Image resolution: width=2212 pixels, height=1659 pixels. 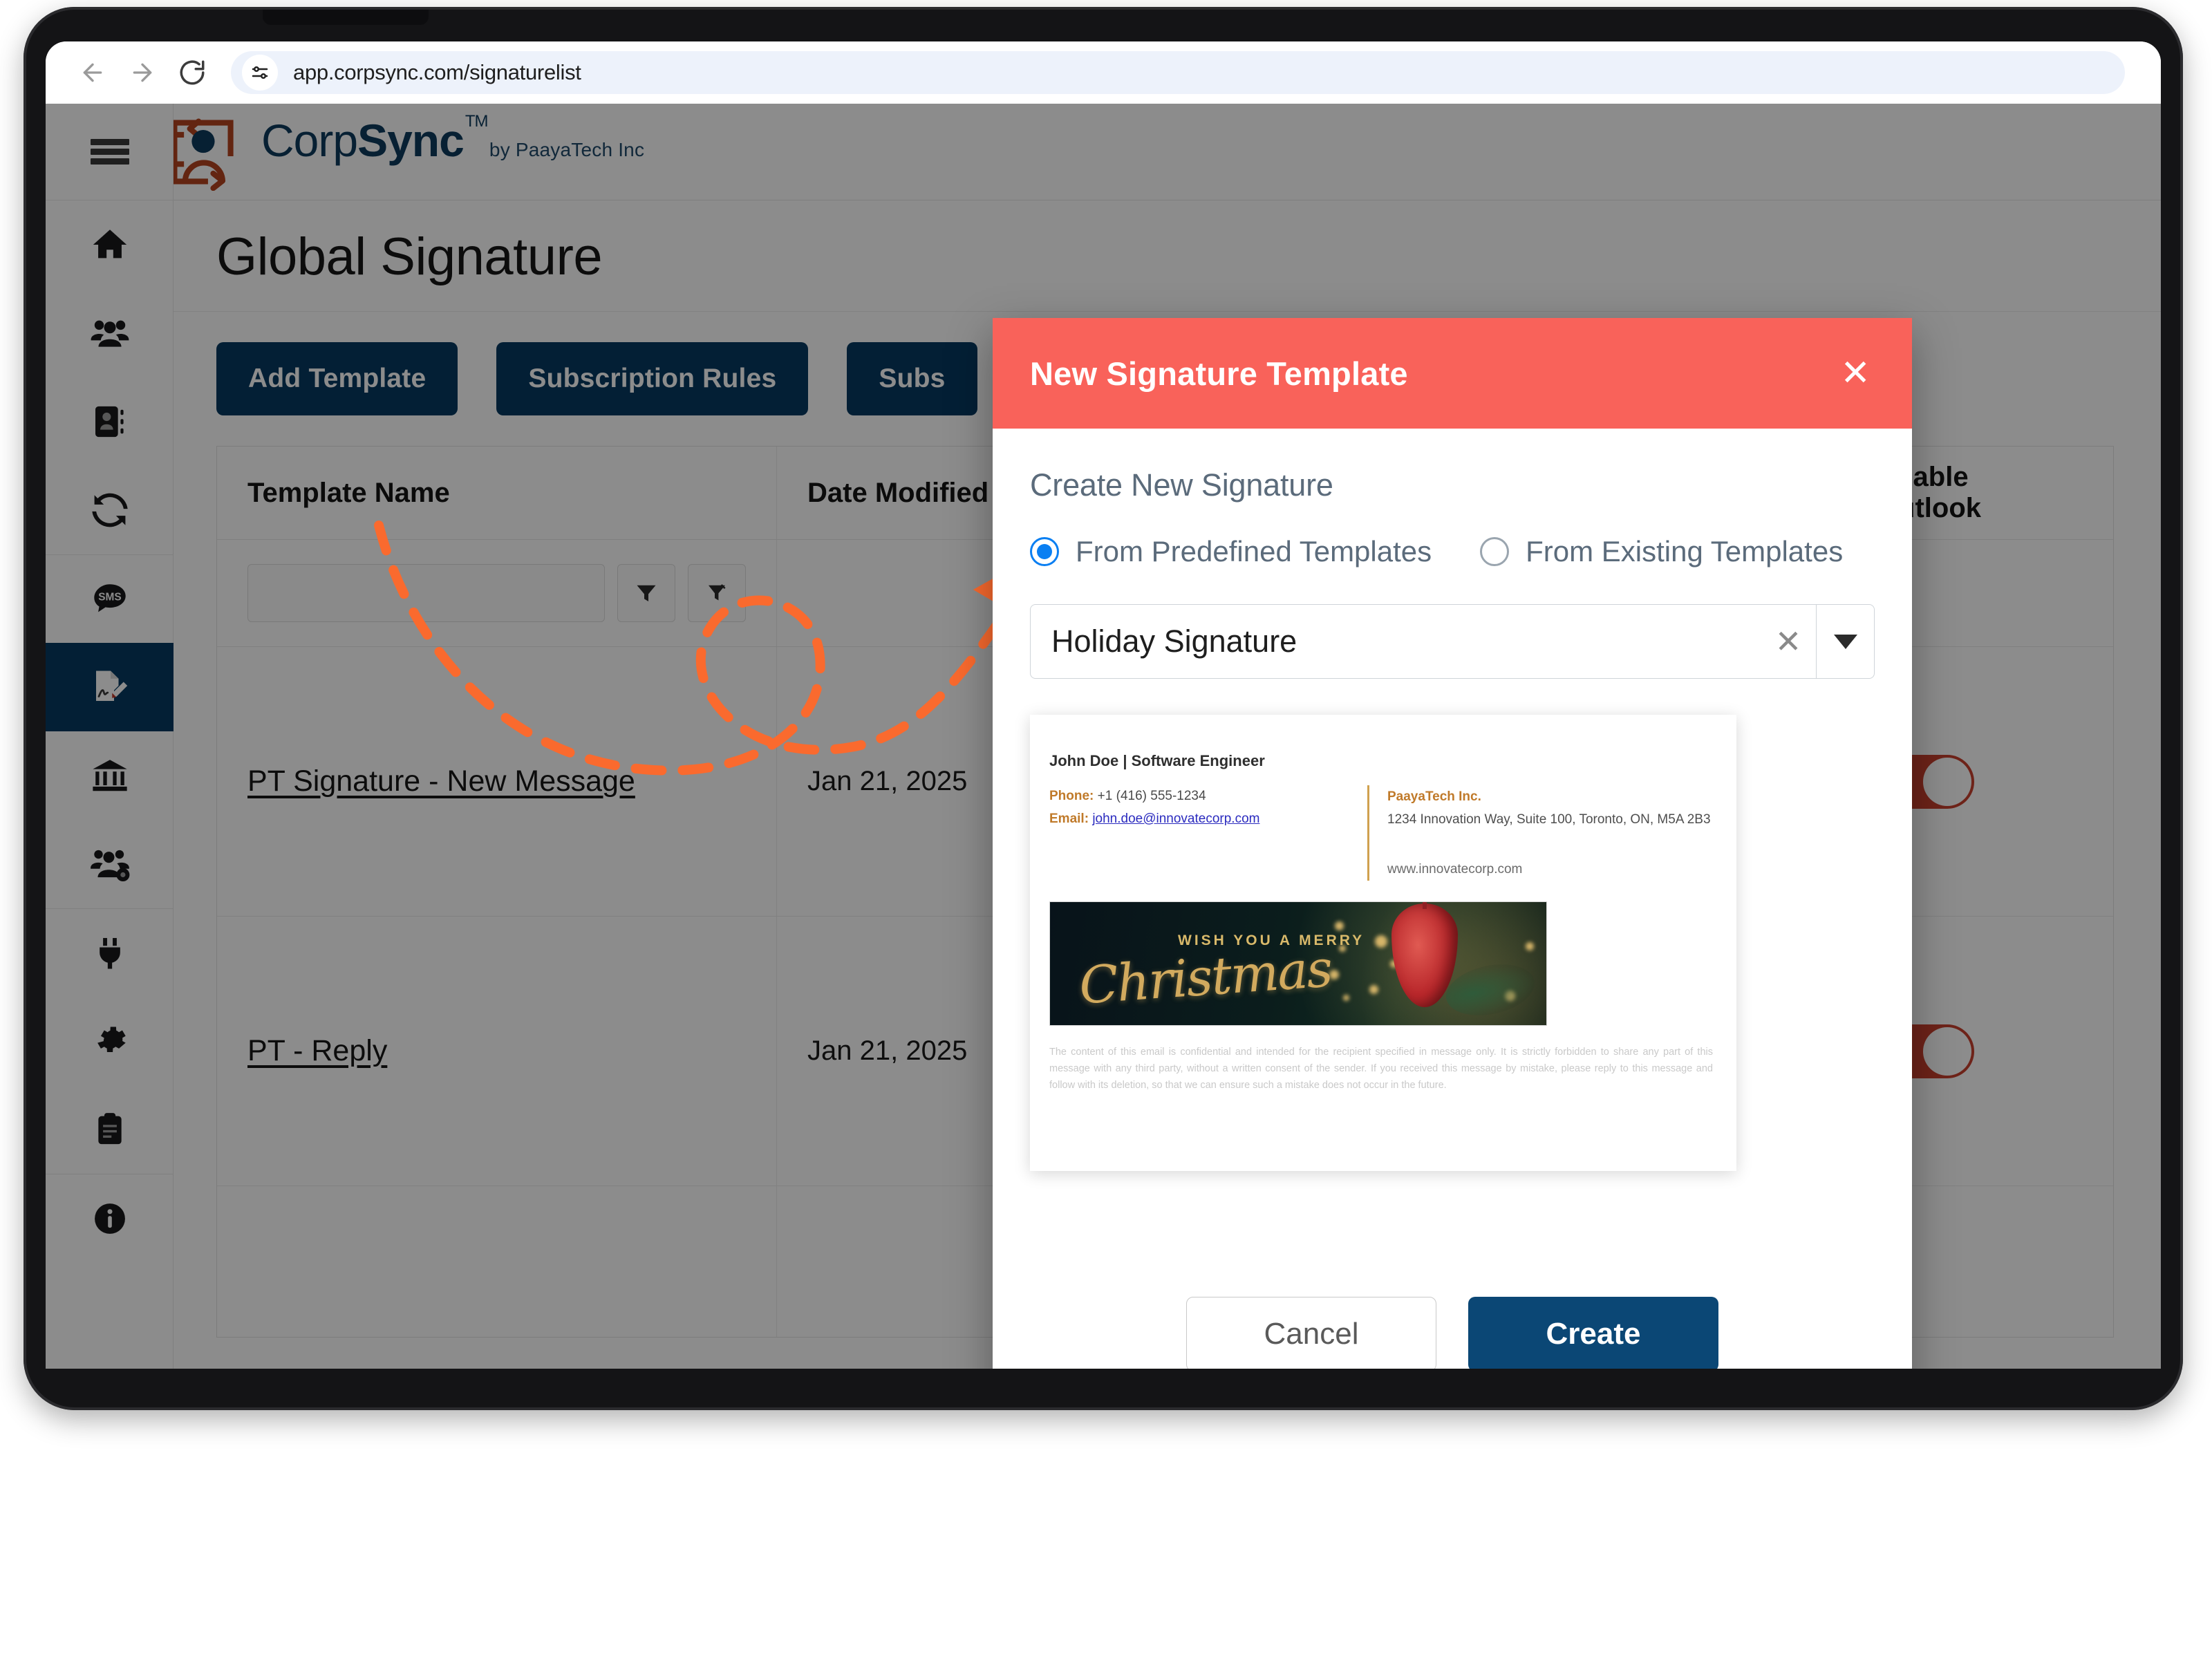 I want to click on sidebar-item-sync, so click(x=110, y=510).